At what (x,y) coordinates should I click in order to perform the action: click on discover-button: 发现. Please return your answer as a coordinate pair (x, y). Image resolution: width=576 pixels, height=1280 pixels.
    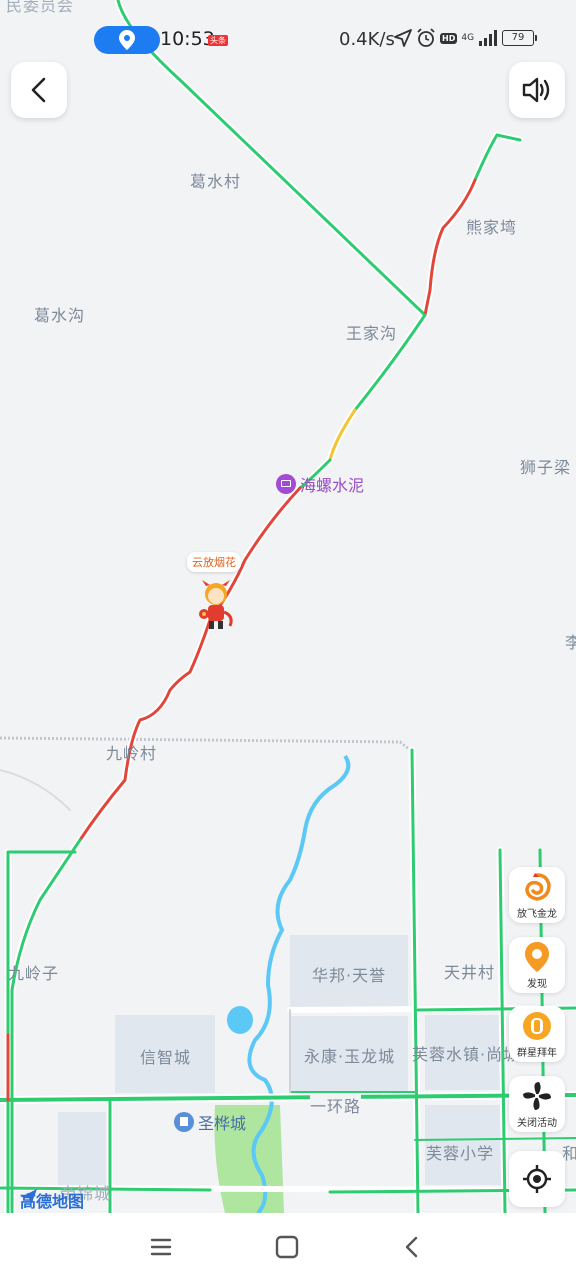
    Looking at the image, I should click on (537, 965).